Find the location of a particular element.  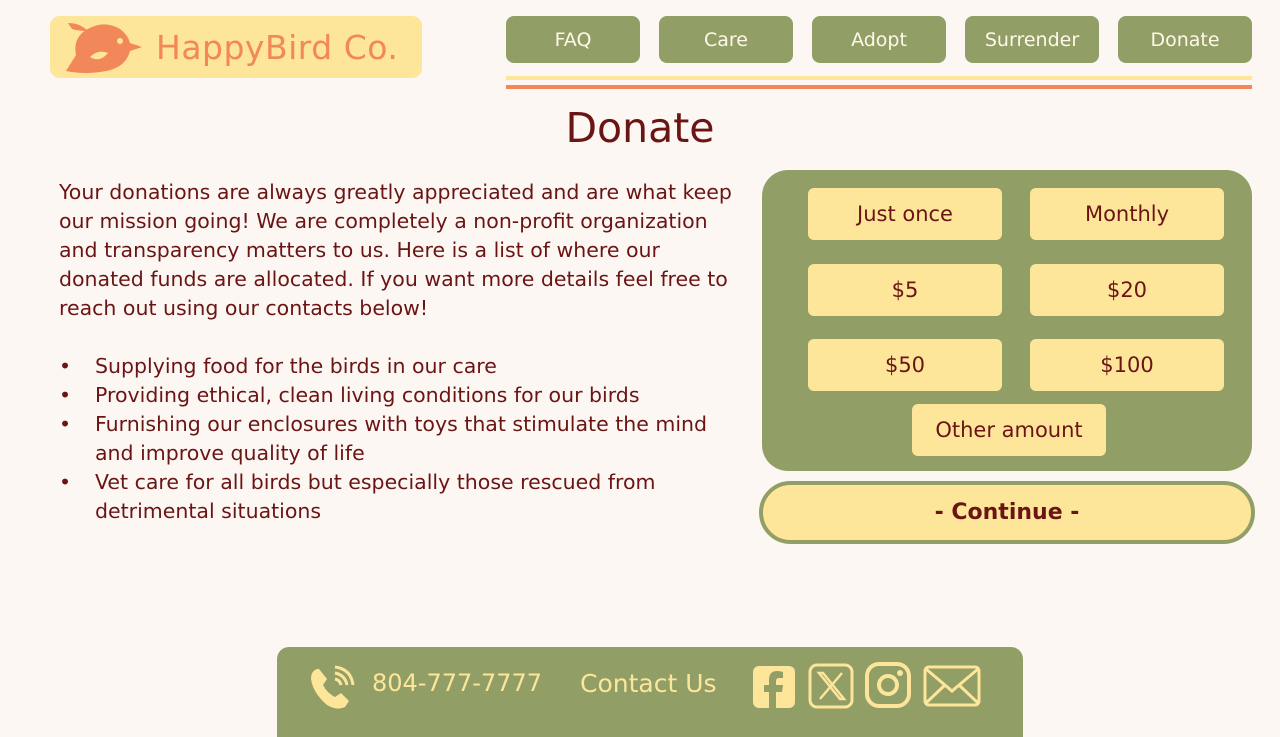

amount-20-button: $20 is located at coordinates (1127, 290).